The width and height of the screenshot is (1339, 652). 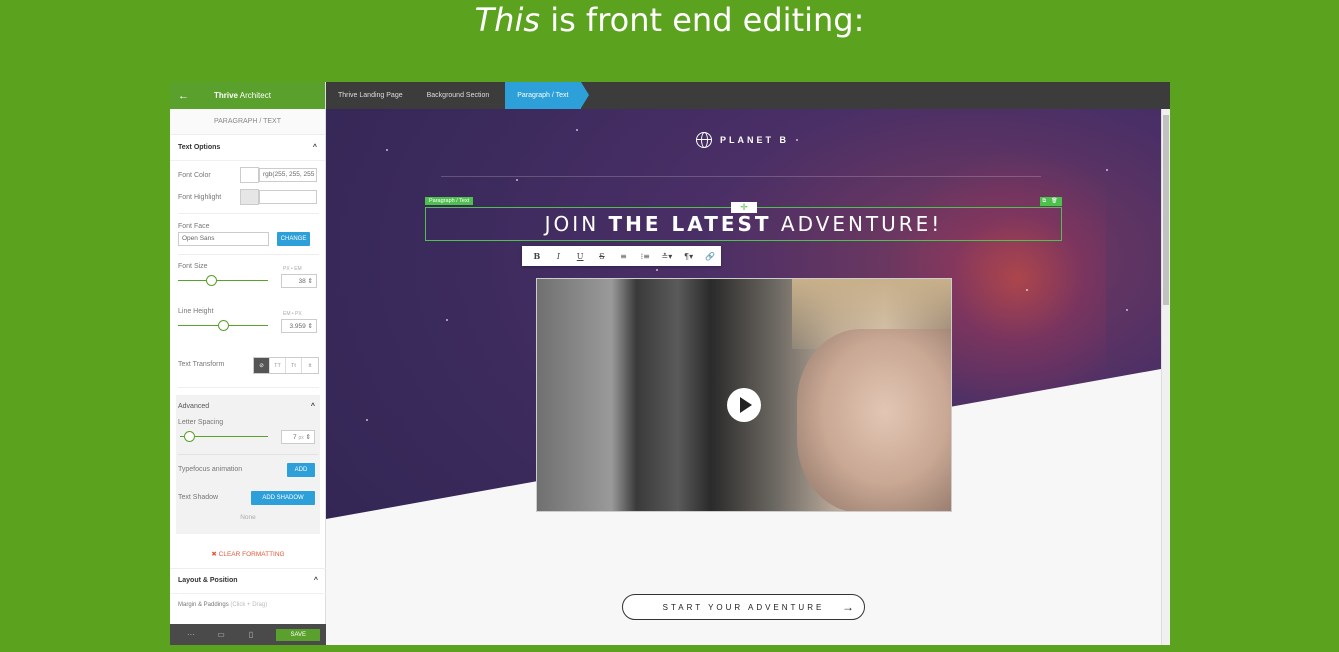 What do you see at coordinates (200, 197) in the screenshot?
I see `font-highlight-label: Font Highlight` at bounding box center [200, 197].